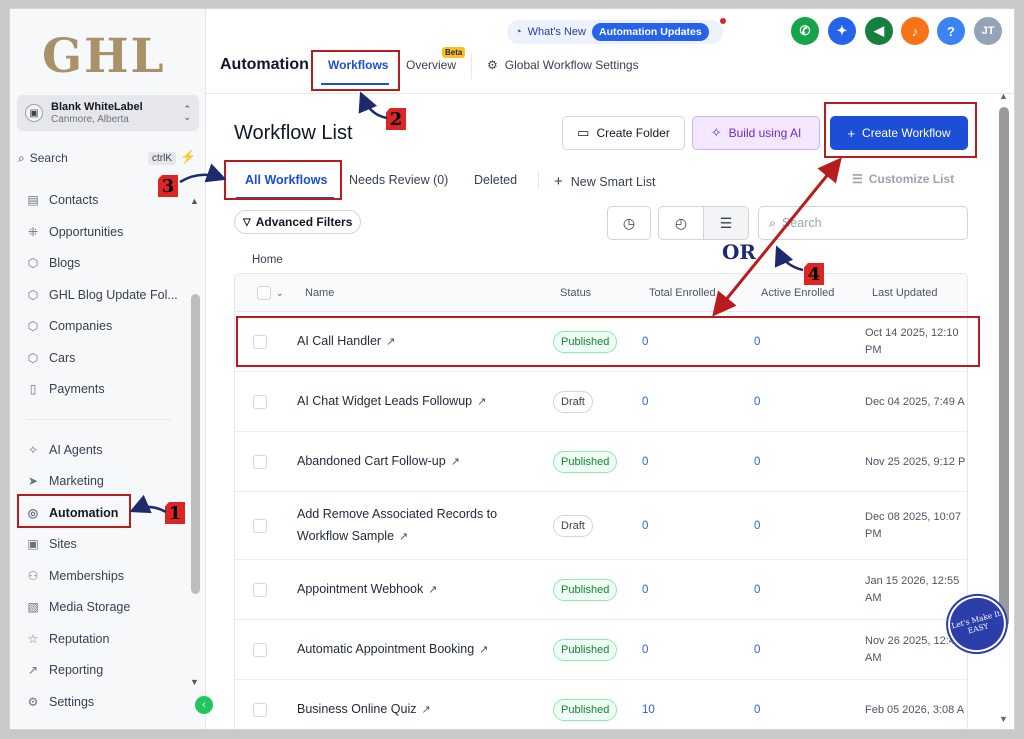  Describe the element at coordinates (108, 113) in the screenshot. I see `account-switcher: ▣ Blank WhiteLabel Canmore, Alberta ⌃ ⌄` at that location.